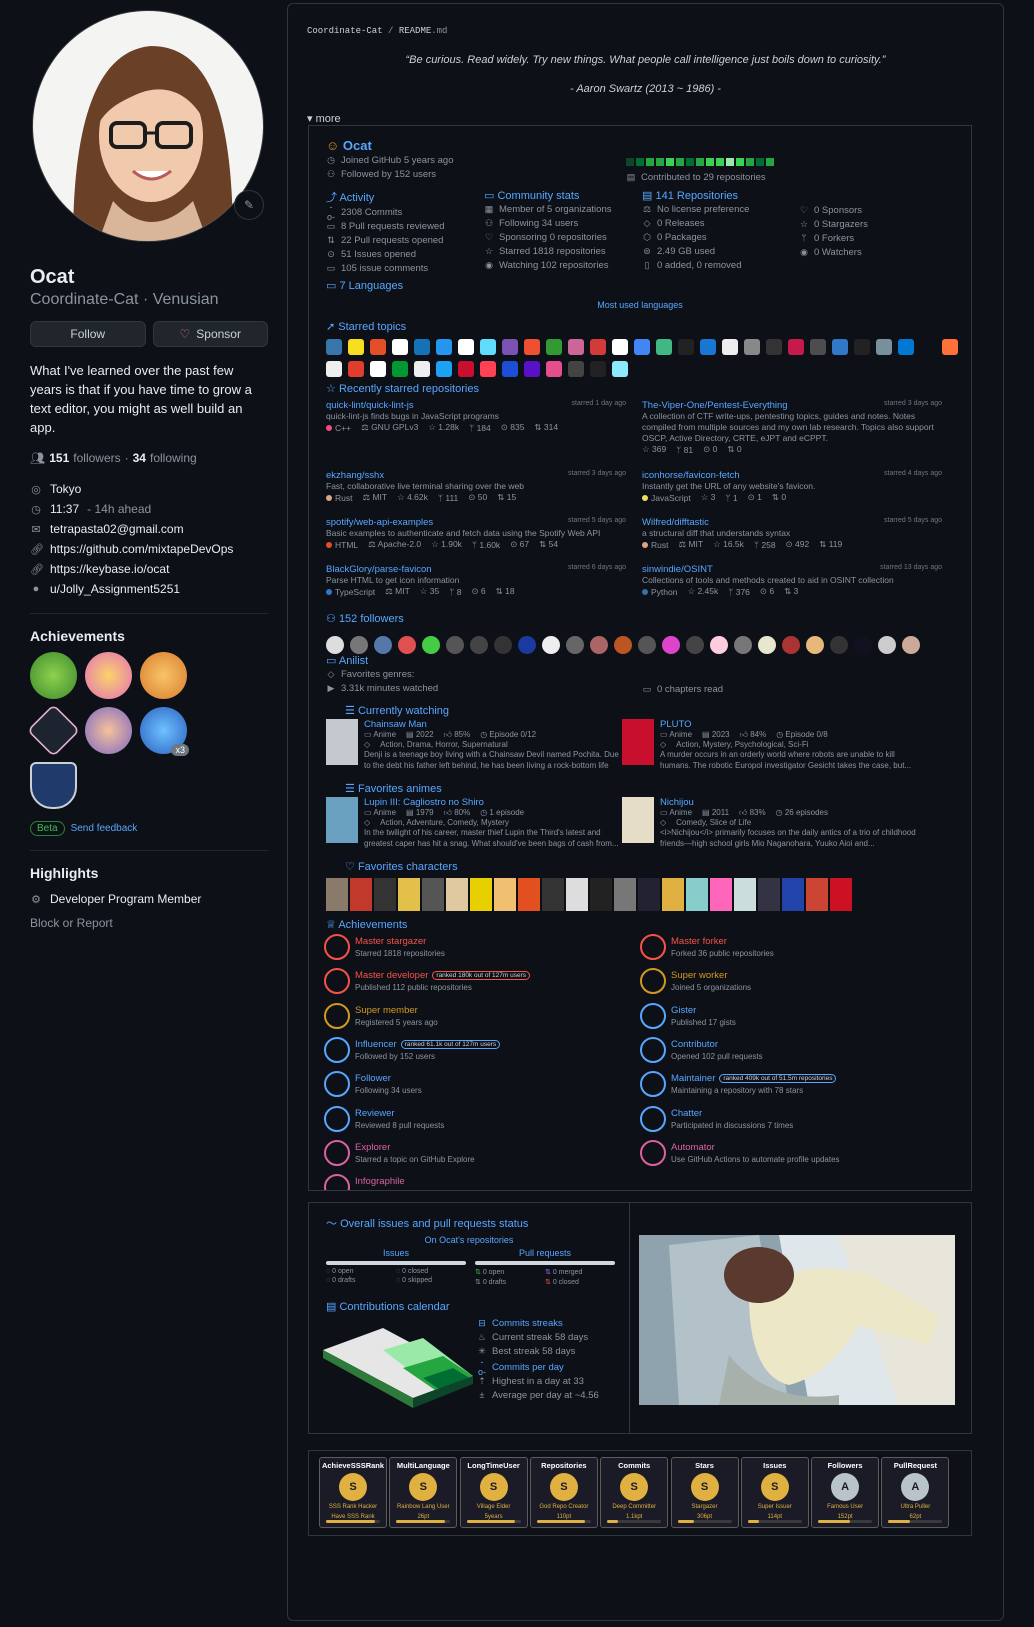 This screenshot has height=1627, width=1034. I want to click on anime-title: Lupin III: Cagliostro no Shiro, so click(495, 802).